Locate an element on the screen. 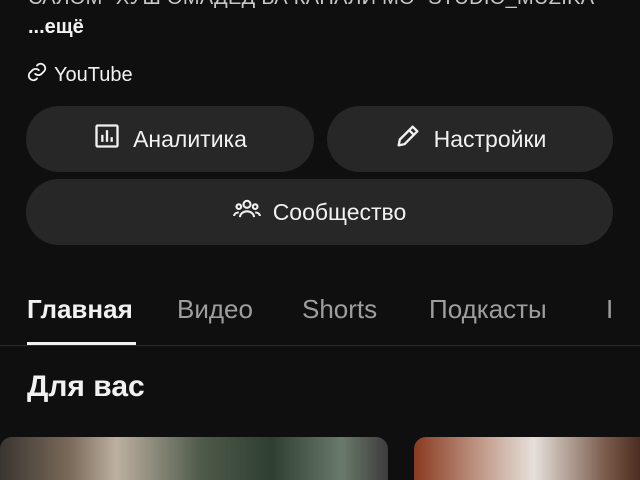  youtube-link: YouTube is located at coordinates (79, 75).